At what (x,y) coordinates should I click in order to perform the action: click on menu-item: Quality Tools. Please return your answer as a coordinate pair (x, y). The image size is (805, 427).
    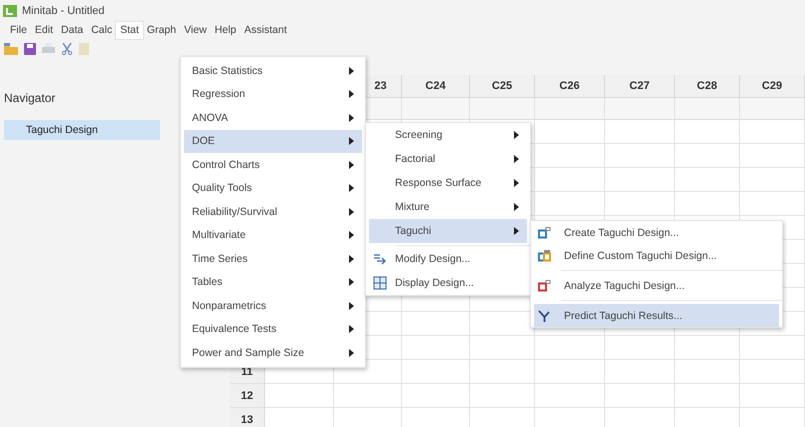
    Looking at the image, I should click on (273, 188).